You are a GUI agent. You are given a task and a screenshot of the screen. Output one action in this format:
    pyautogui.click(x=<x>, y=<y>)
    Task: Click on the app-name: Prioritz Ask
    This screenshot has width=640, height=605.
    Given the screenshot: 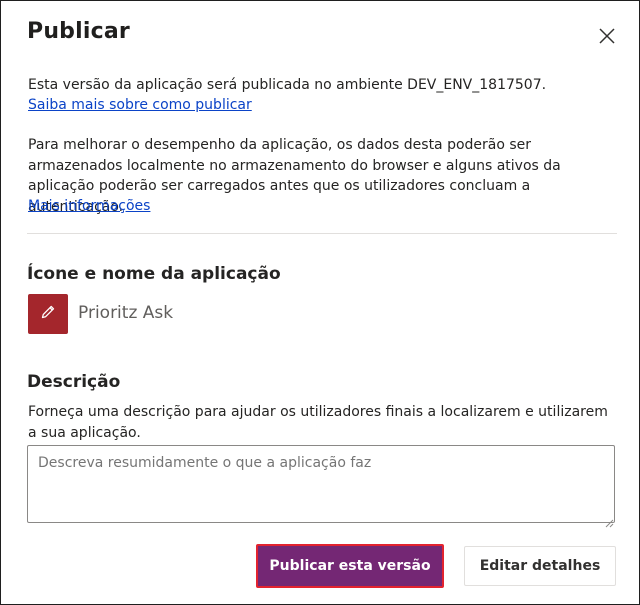 What is the action you would take?
    pyautogui.click(x=126, y=313)
    